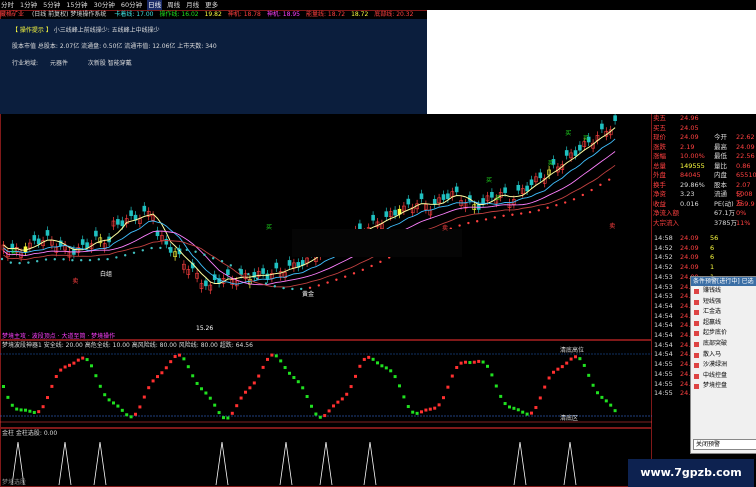 The width and height of the screenshot is (756, 487). Describe the element at coordinates (7, 5) in the screenshot. I see `tab-0: 分时` at that location.